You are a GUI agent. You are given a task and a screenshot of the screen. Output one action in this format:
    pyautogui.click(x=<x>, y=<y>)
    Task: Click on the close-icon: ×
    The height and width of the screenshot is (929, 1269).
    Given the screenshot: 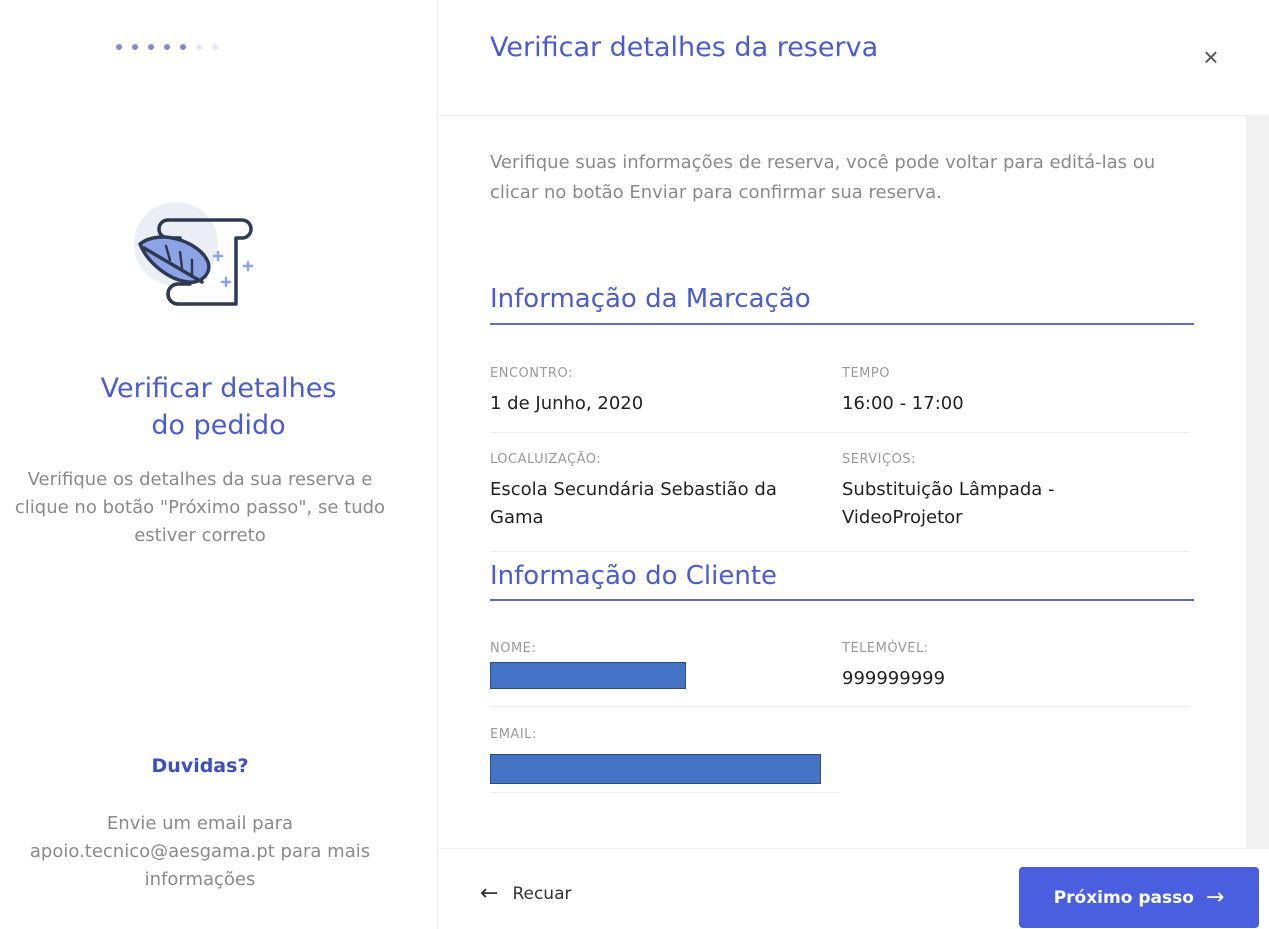 What is the action you would take?
    pyautogui.click(x=1211, y=57)
    